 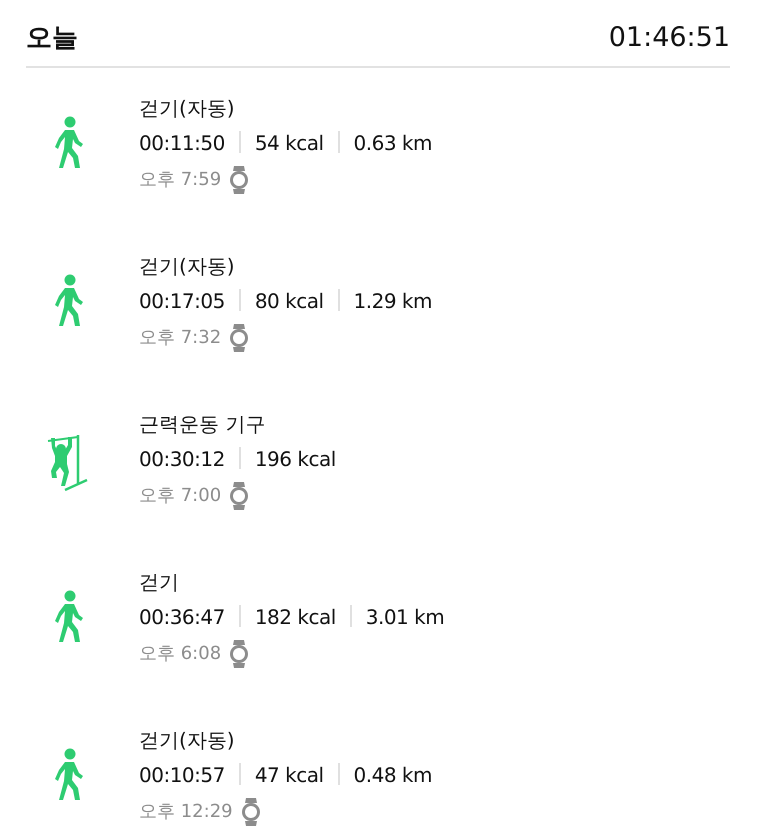 I want to click on workout-stat: 47 kcal, so click(x=289, y=775).